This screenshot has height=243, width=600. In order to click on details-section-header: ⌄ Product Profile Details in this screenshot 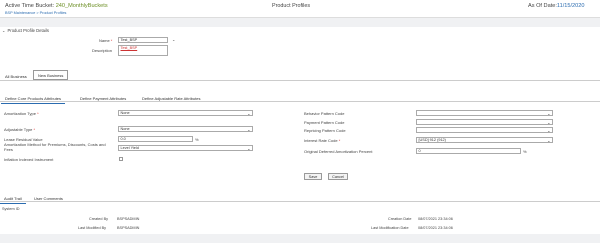, I will do `click(25, 30)`.